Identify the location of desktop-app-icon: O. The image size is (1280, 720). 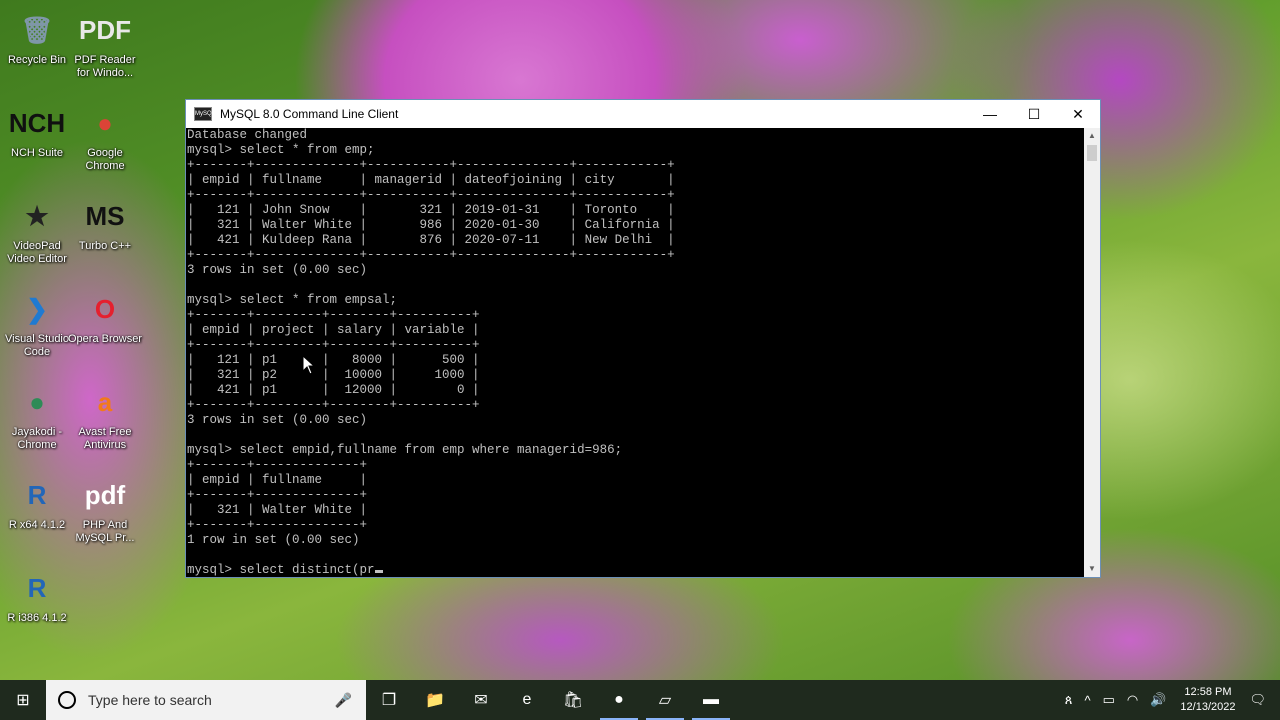
(105, 308).